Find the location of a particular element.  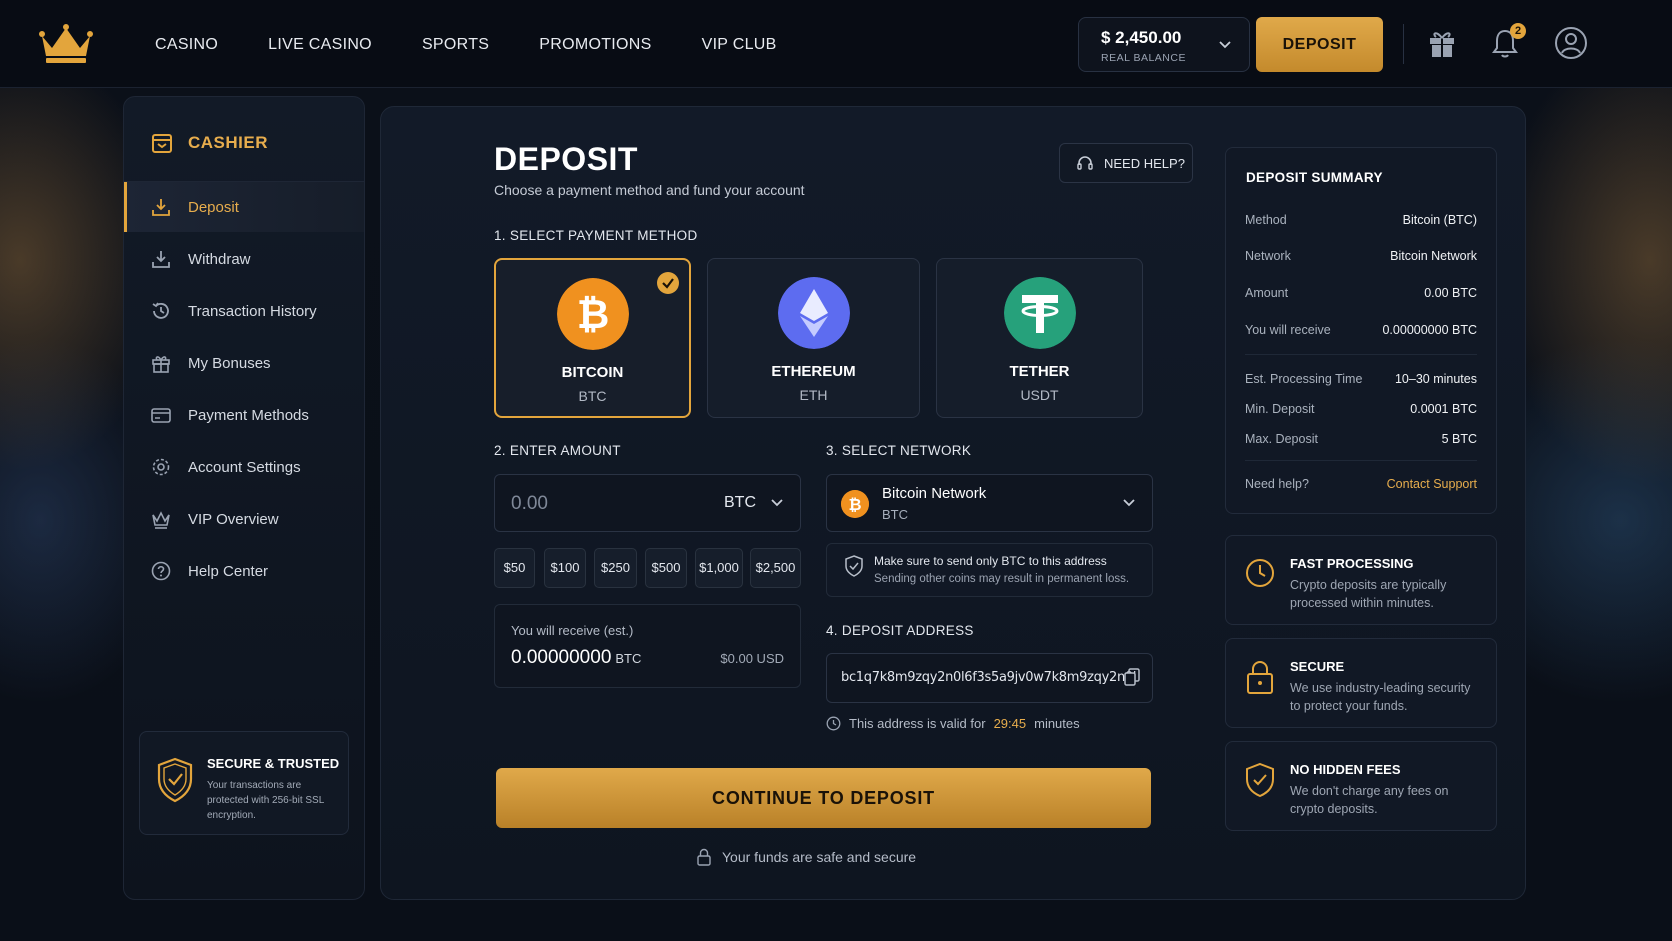

need-help-label: NEED HELP? is located at coordinates (1144, 163).